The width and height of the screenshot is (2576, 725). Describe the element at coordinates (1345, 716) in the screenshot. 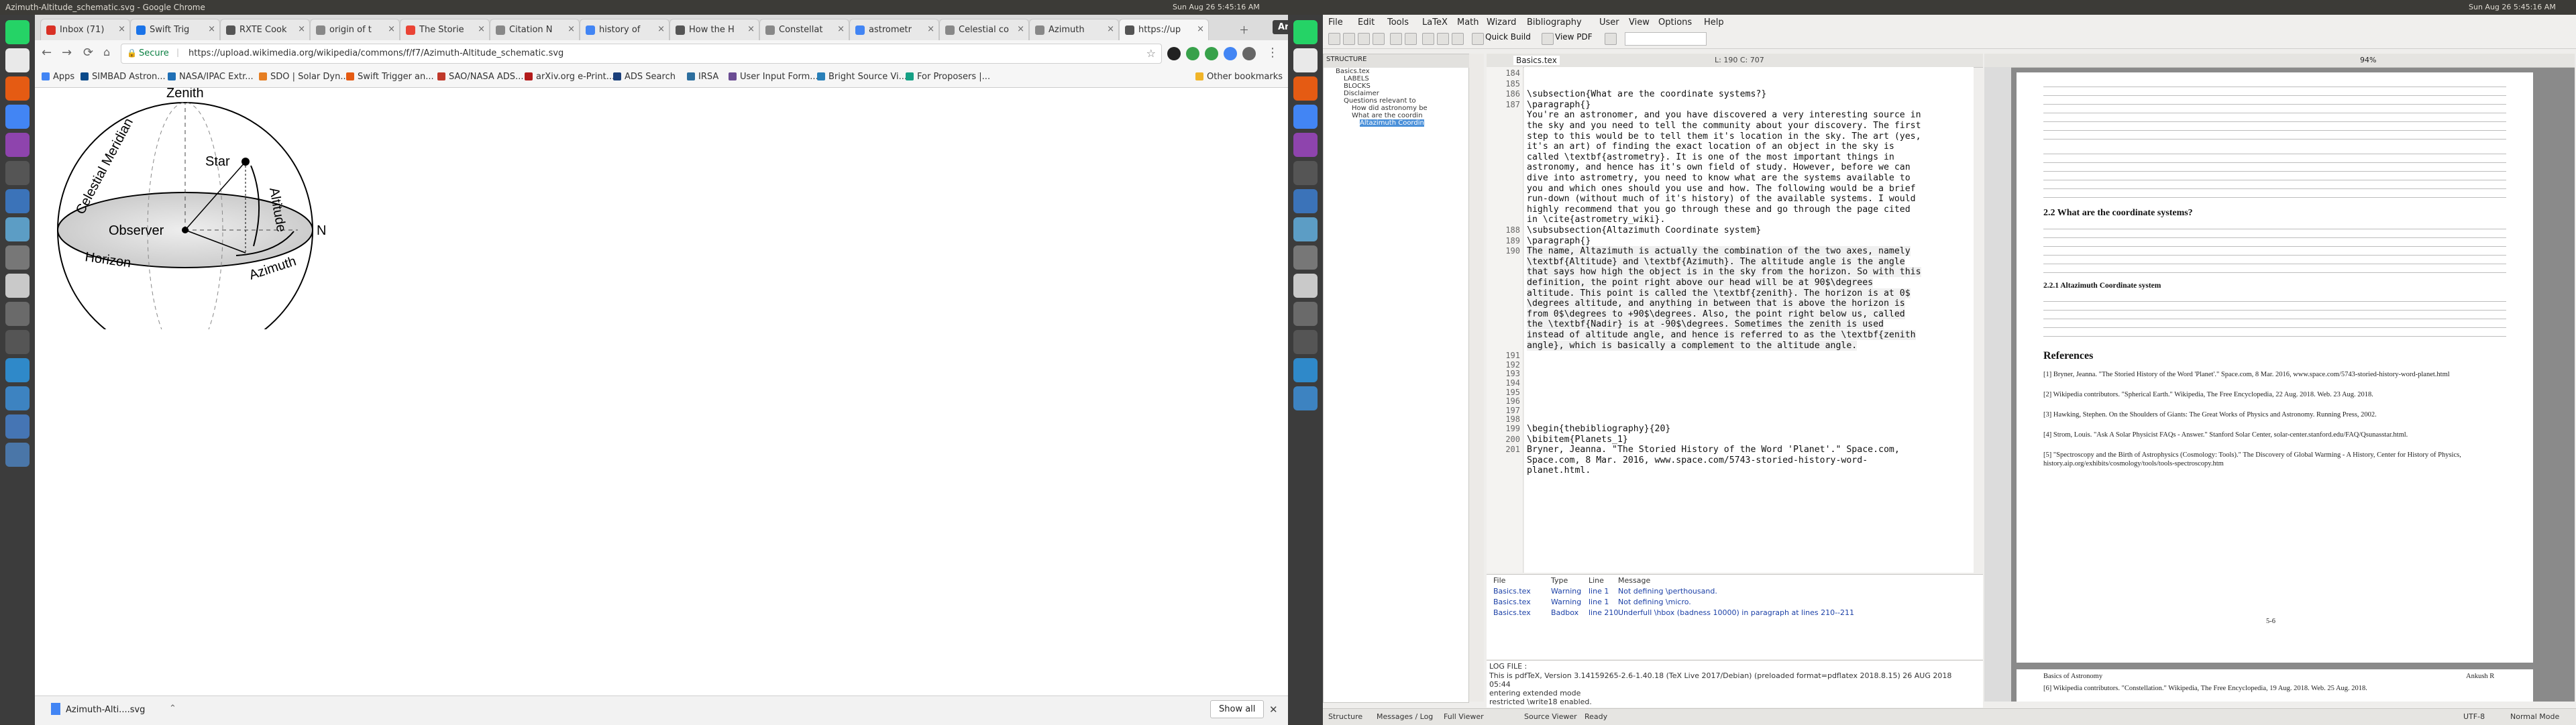

I see `status-structure: Structure` at that location.